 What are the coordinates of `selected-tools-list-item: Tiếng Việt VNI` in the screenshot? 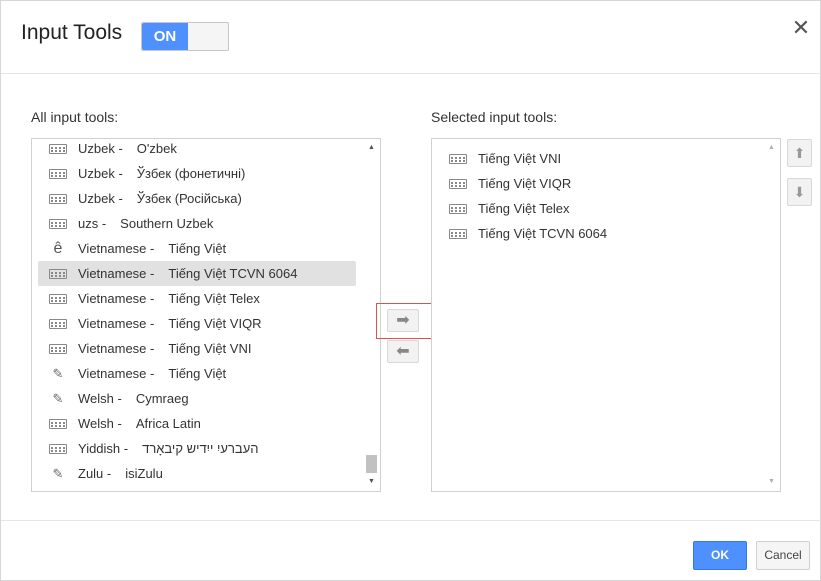 It's located at (597, 158).